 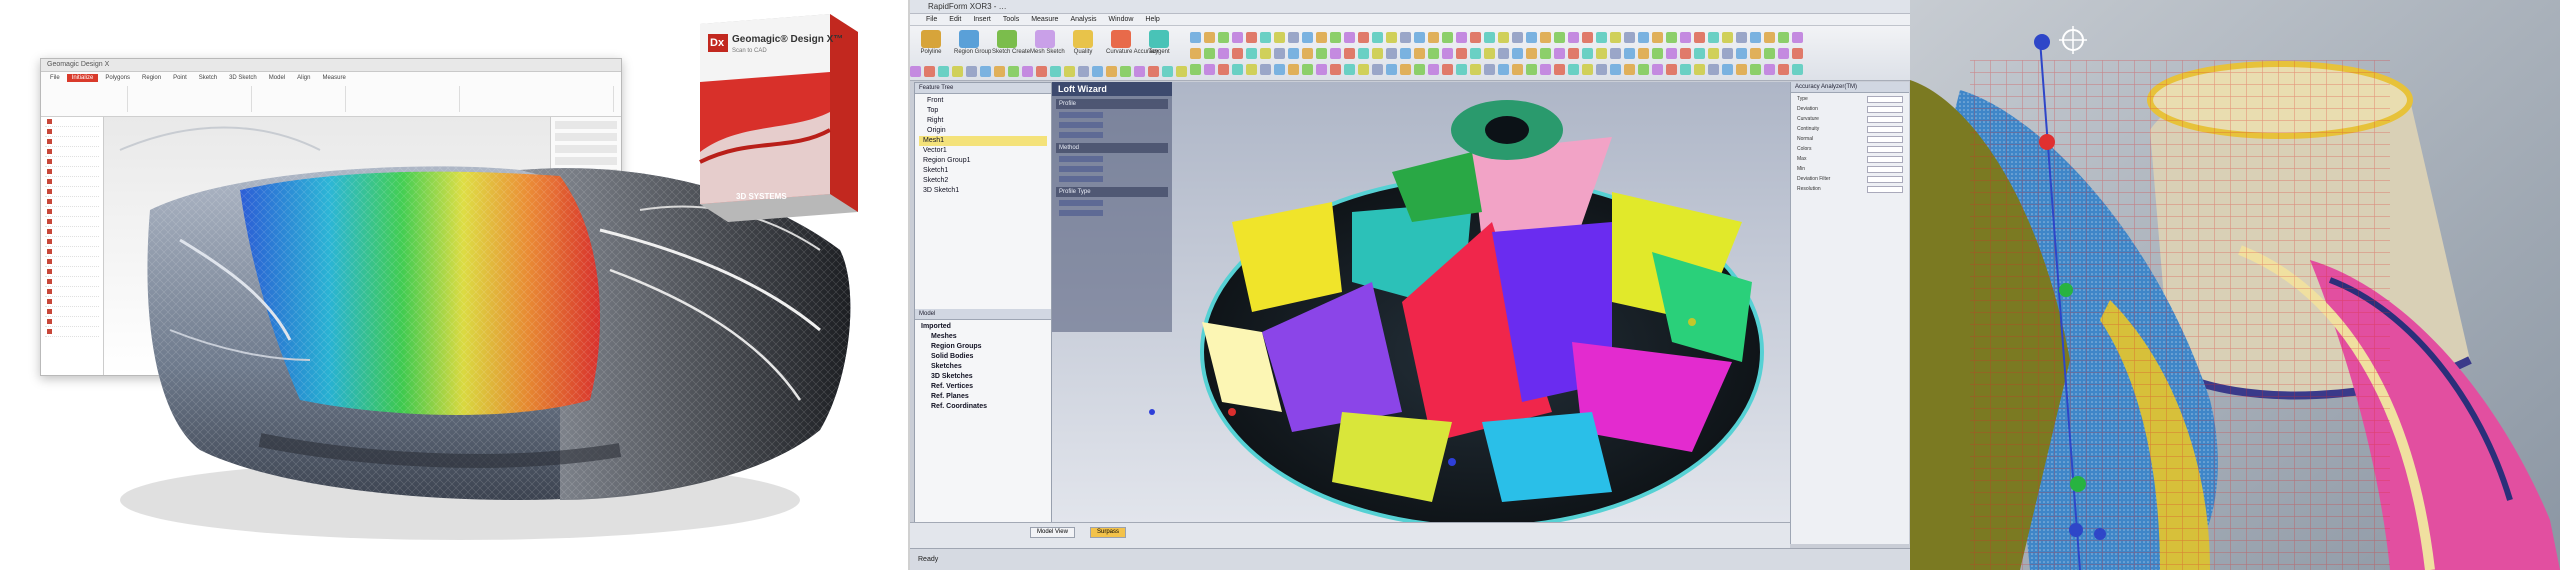 I want to click on tab-model-view: Model View, so click(x=1052, y=532).